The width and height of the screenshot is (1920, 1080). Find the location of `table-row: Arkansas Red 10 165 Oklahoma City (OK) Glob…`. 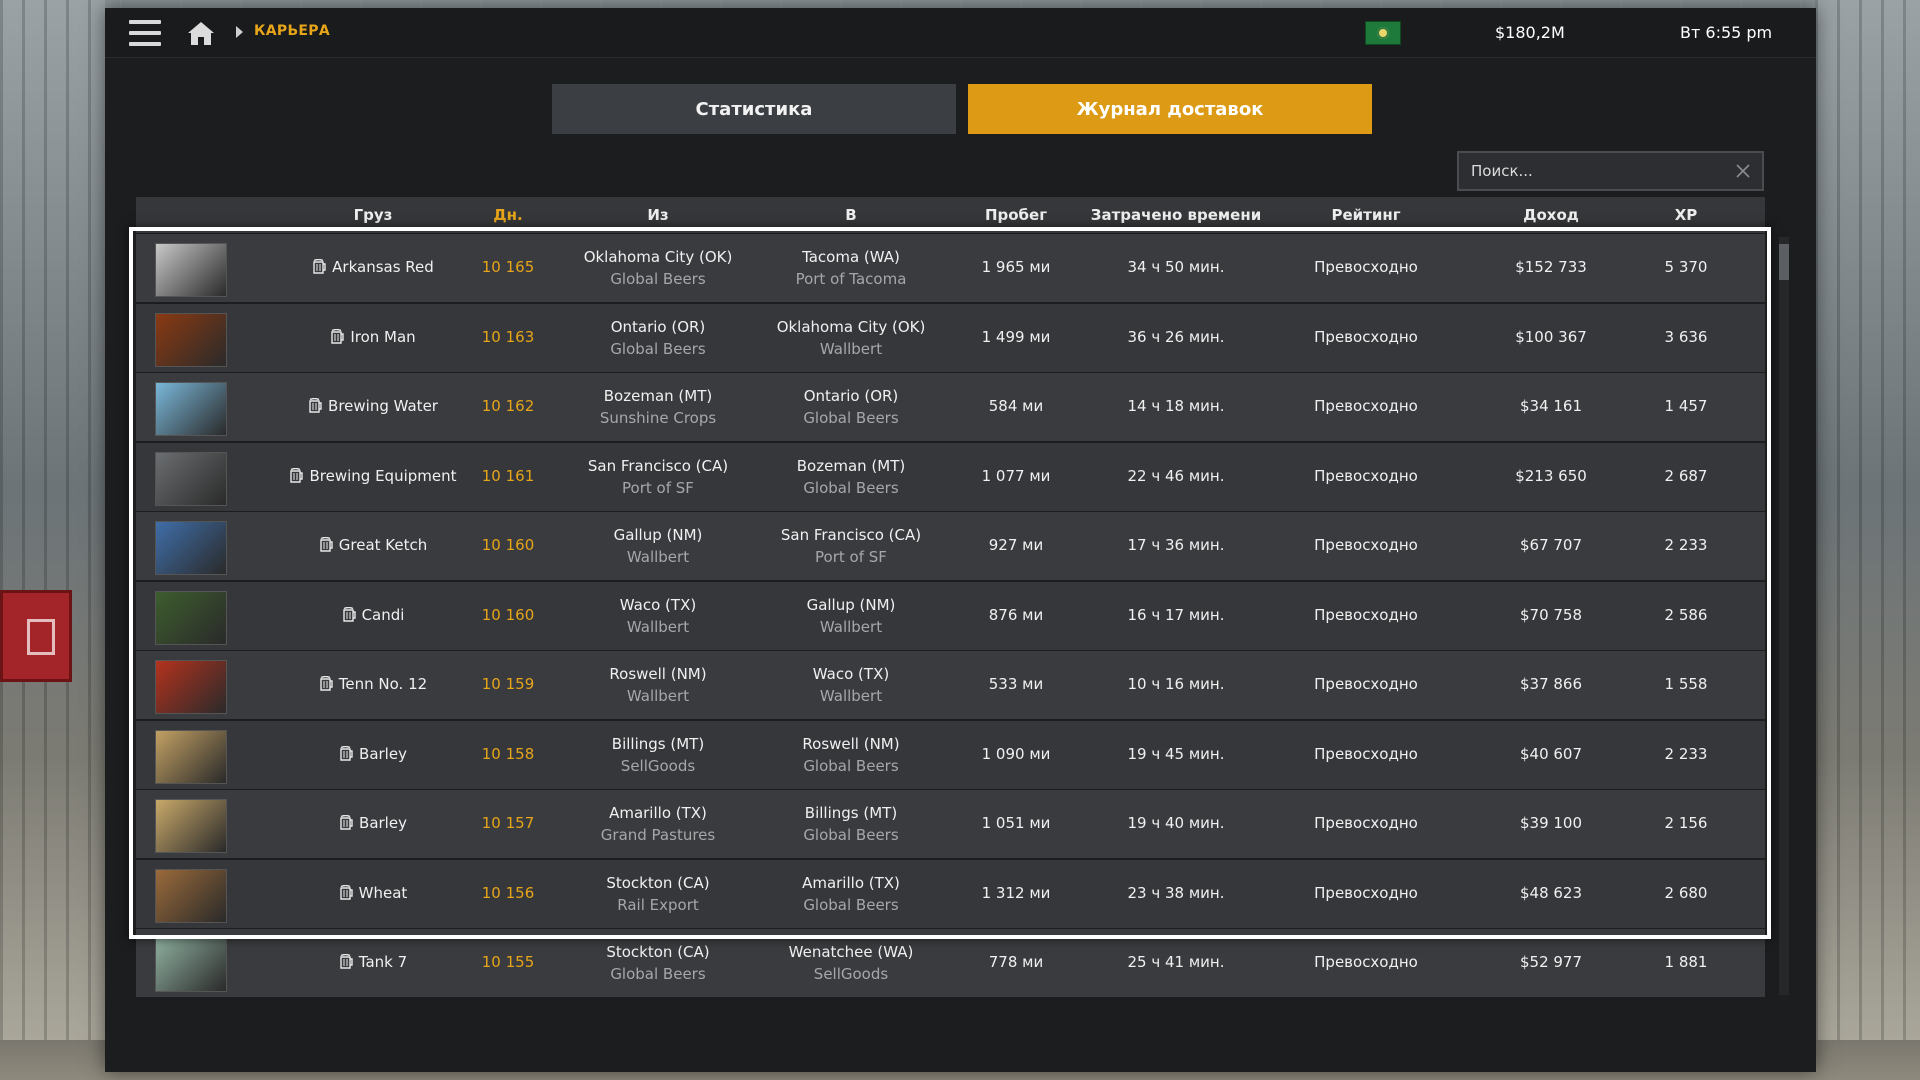

table-row: Arkansas Red 10 165 Oklahoma City (OK) Glob… is located at coordinates (950, 268).